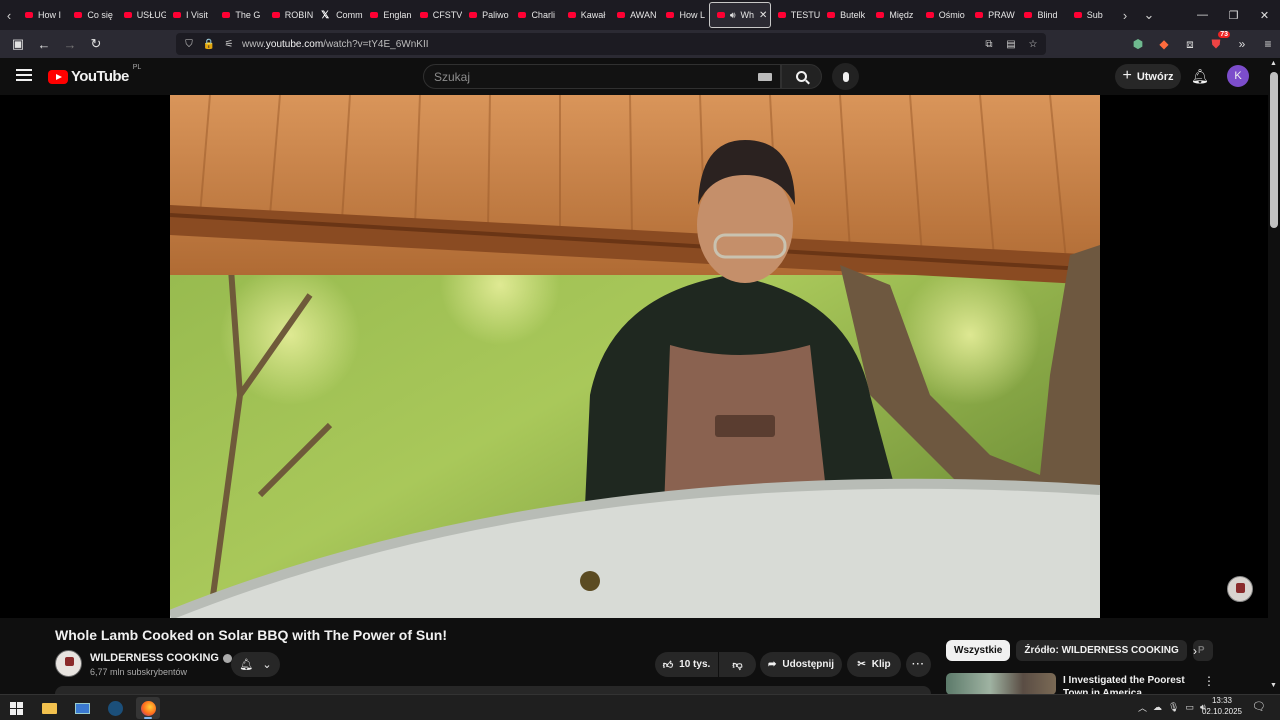 Image resolution: width=1280 pixels, height=720 pixels. I want to click on channel-avatar, so click(68, 663).